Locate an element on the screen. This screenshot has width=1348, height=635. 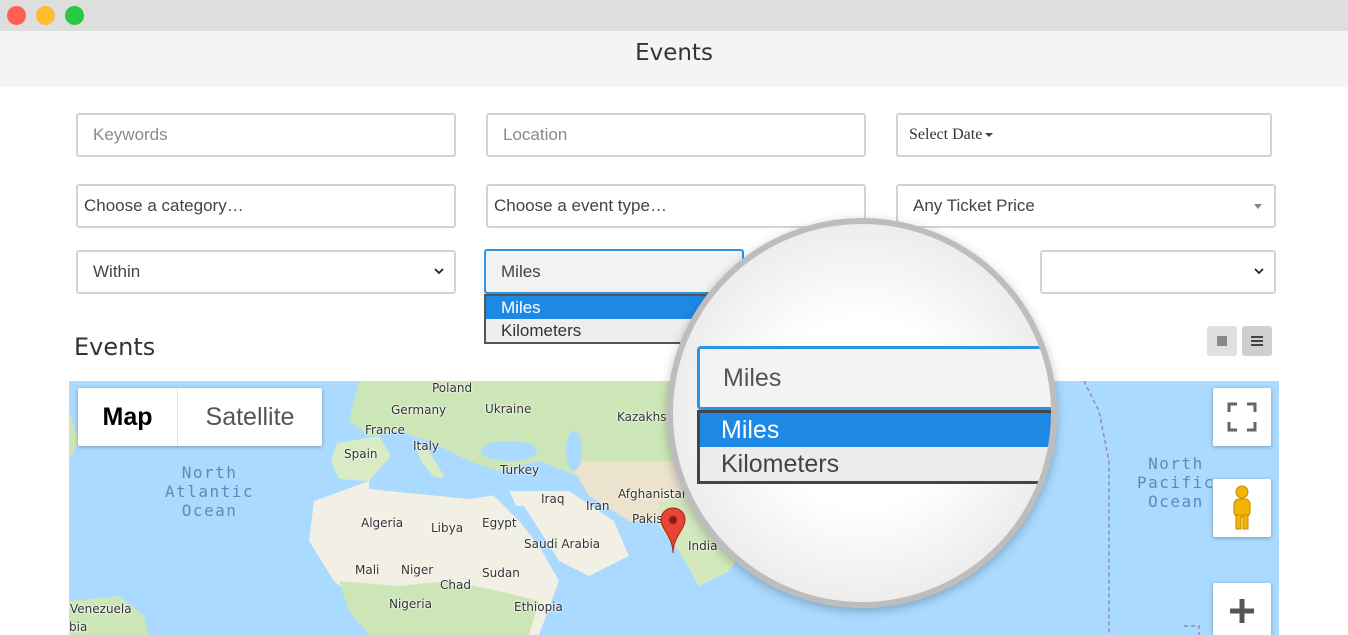
maximize-window-button is located at coordinates (74, 15).